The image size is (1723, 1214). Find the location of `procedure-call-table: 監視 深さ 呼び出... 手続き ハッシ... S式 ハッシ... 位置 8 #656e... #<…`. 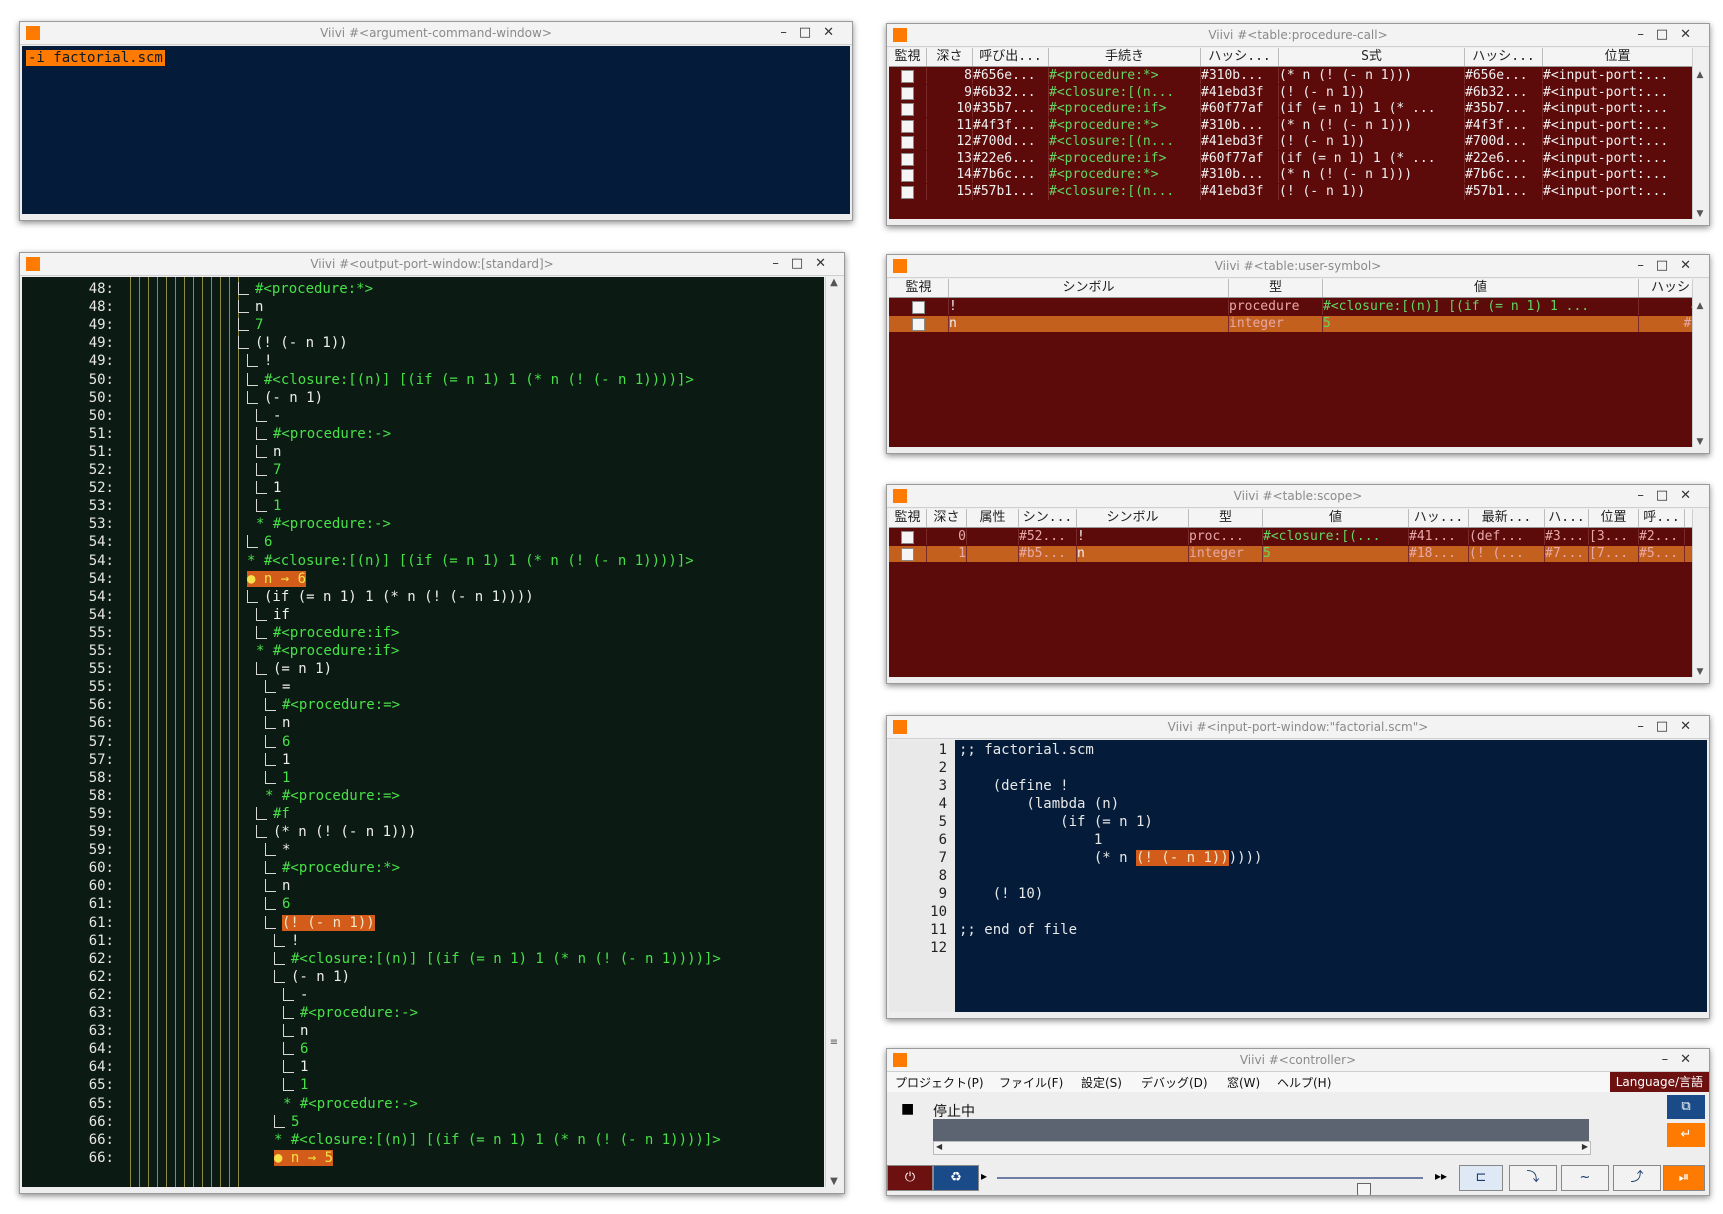

procedure-call-table: 監視 深さ 呼び出... 手続き ハッシ... S式 ハッシ... 位置 8 #656e... #<… is located at coordinates (1291, 133).